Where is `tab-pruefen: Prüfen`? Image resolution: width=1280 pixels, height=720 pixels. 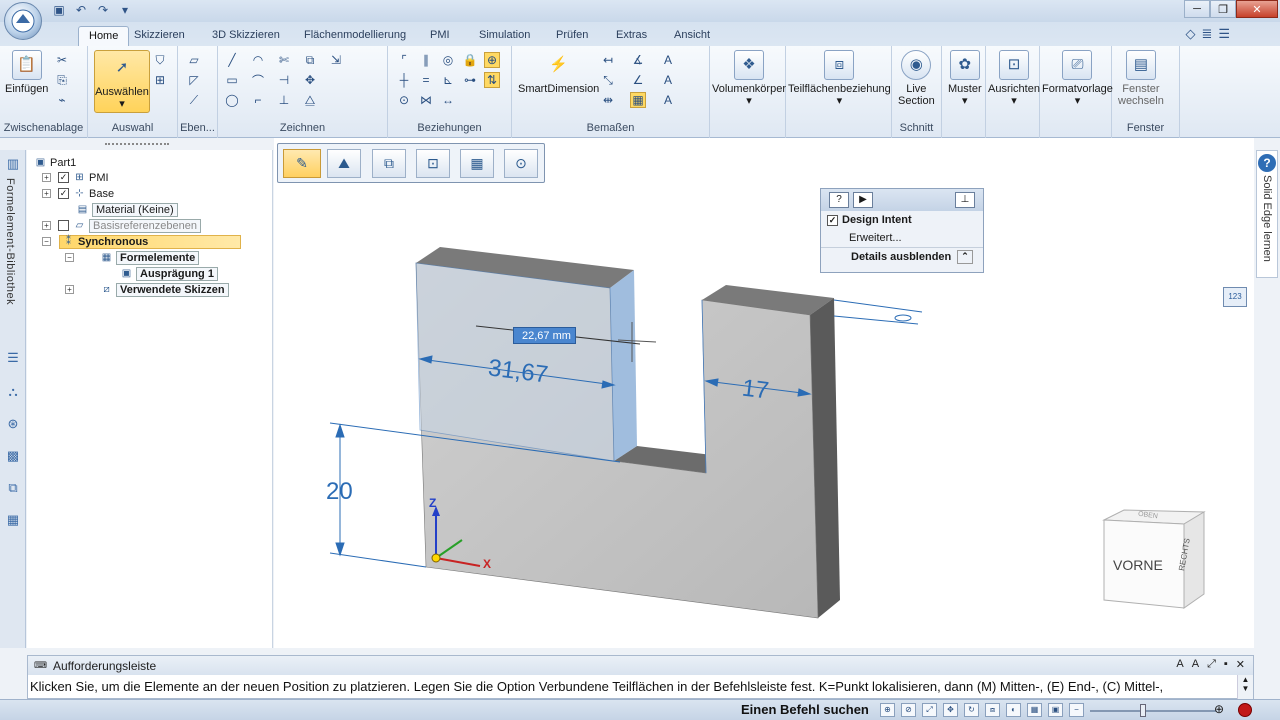 tab-pruefen: Prüfen is located at coordinates (572, 36).